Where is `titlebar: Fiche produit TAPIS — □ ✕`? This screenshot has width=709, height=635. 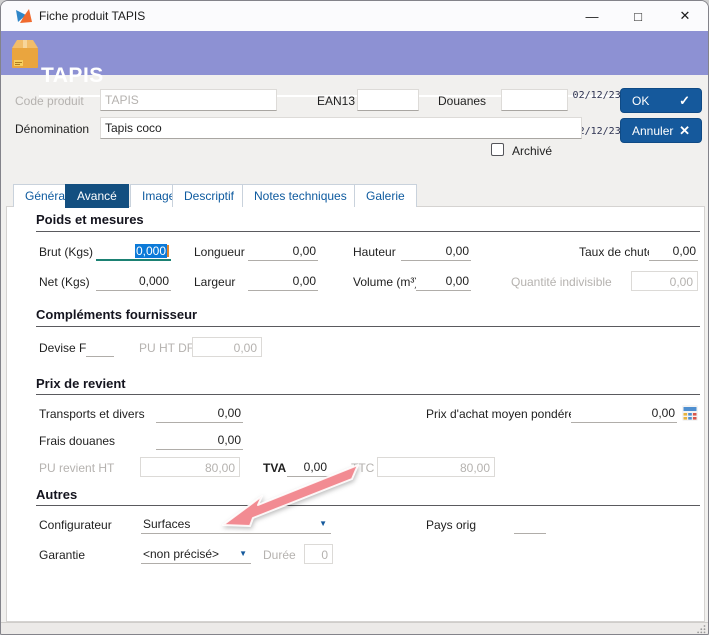 titlebar: Fiche produit TAPIS — □ ✕ is located at coordinates (354, 16).